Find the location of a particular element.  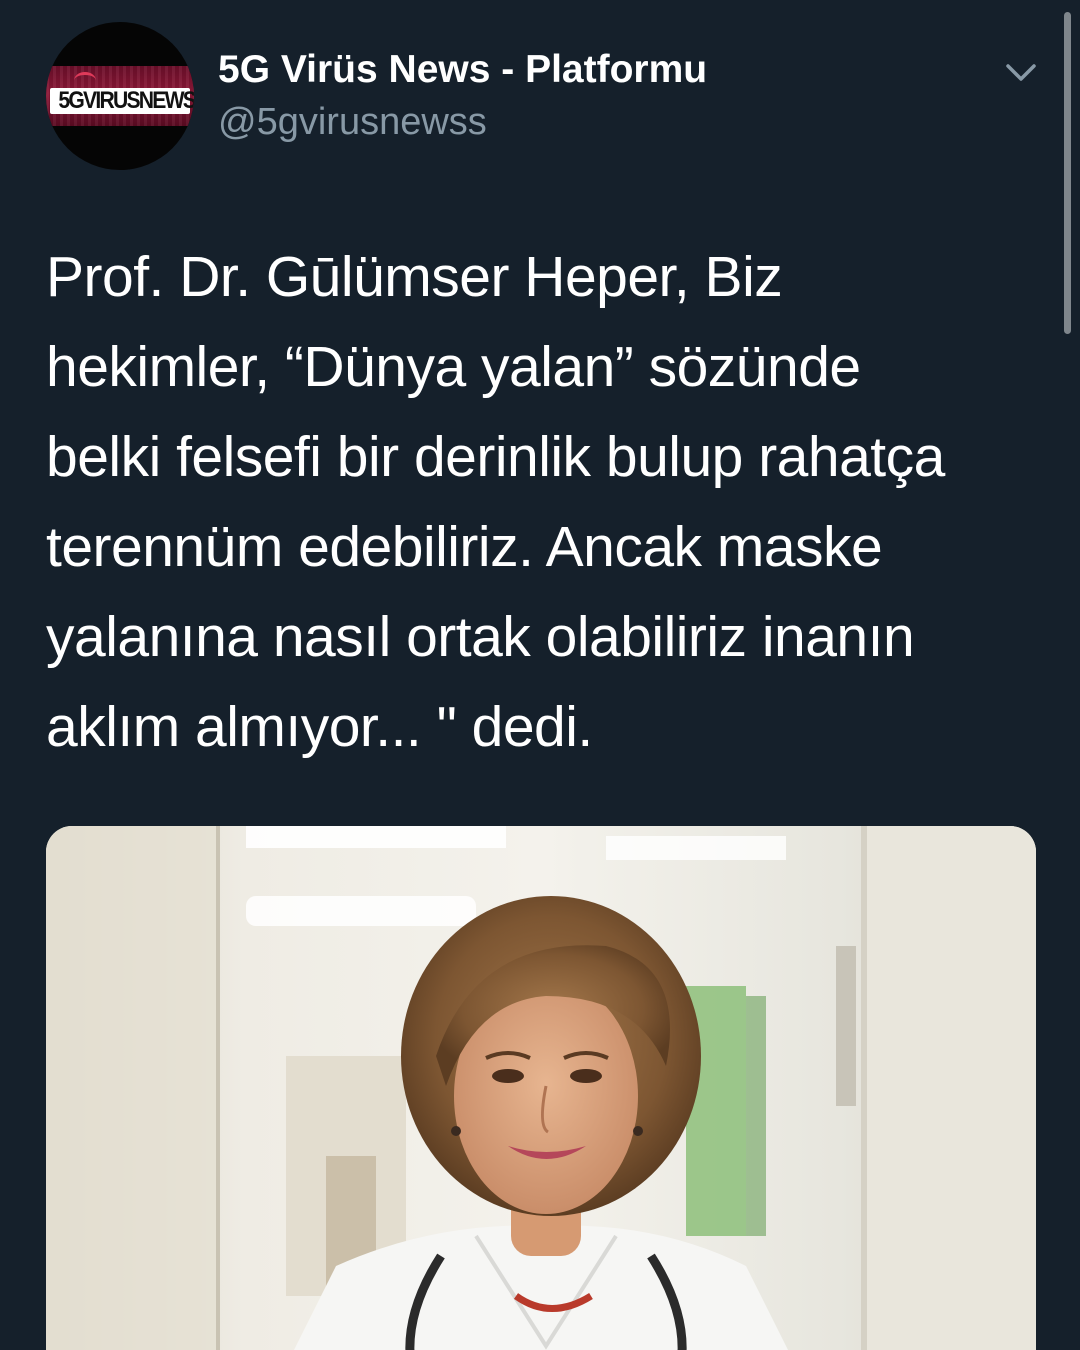

tweet-text-line: yalanına nasıl ortak olabiliriz inanın is located at coordinates (480, 637).